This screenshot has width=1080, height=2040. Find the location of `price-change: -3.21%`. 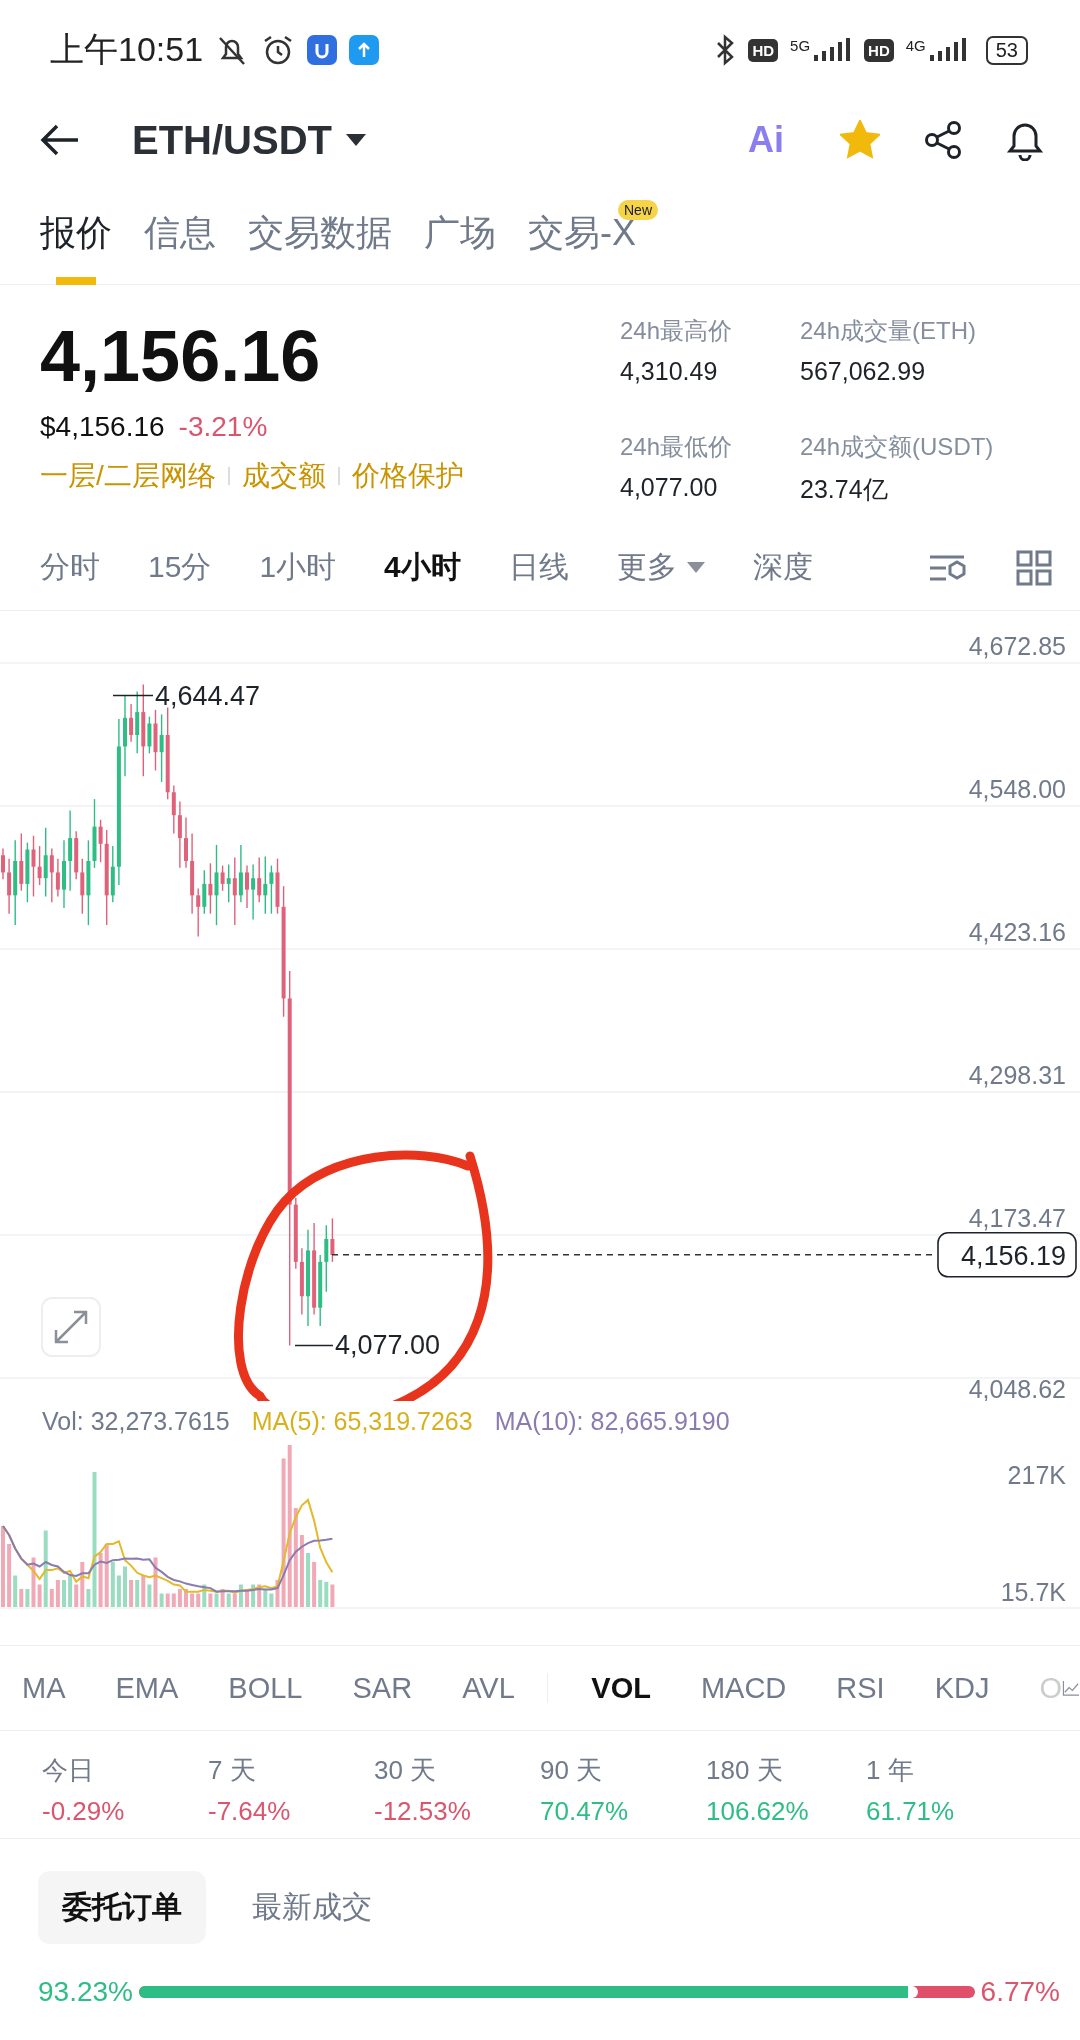

price-change: -3.21% is located at coordinates (223, 427).